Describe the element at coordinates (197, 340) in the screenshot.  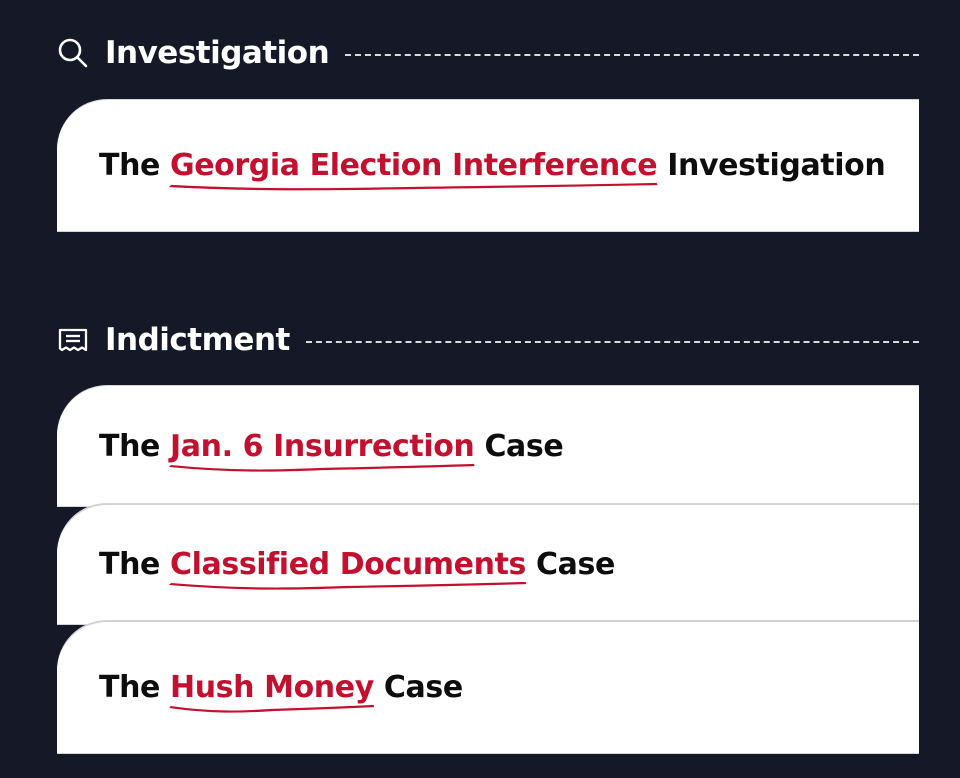
I see `section-title: Indictment` at that location.